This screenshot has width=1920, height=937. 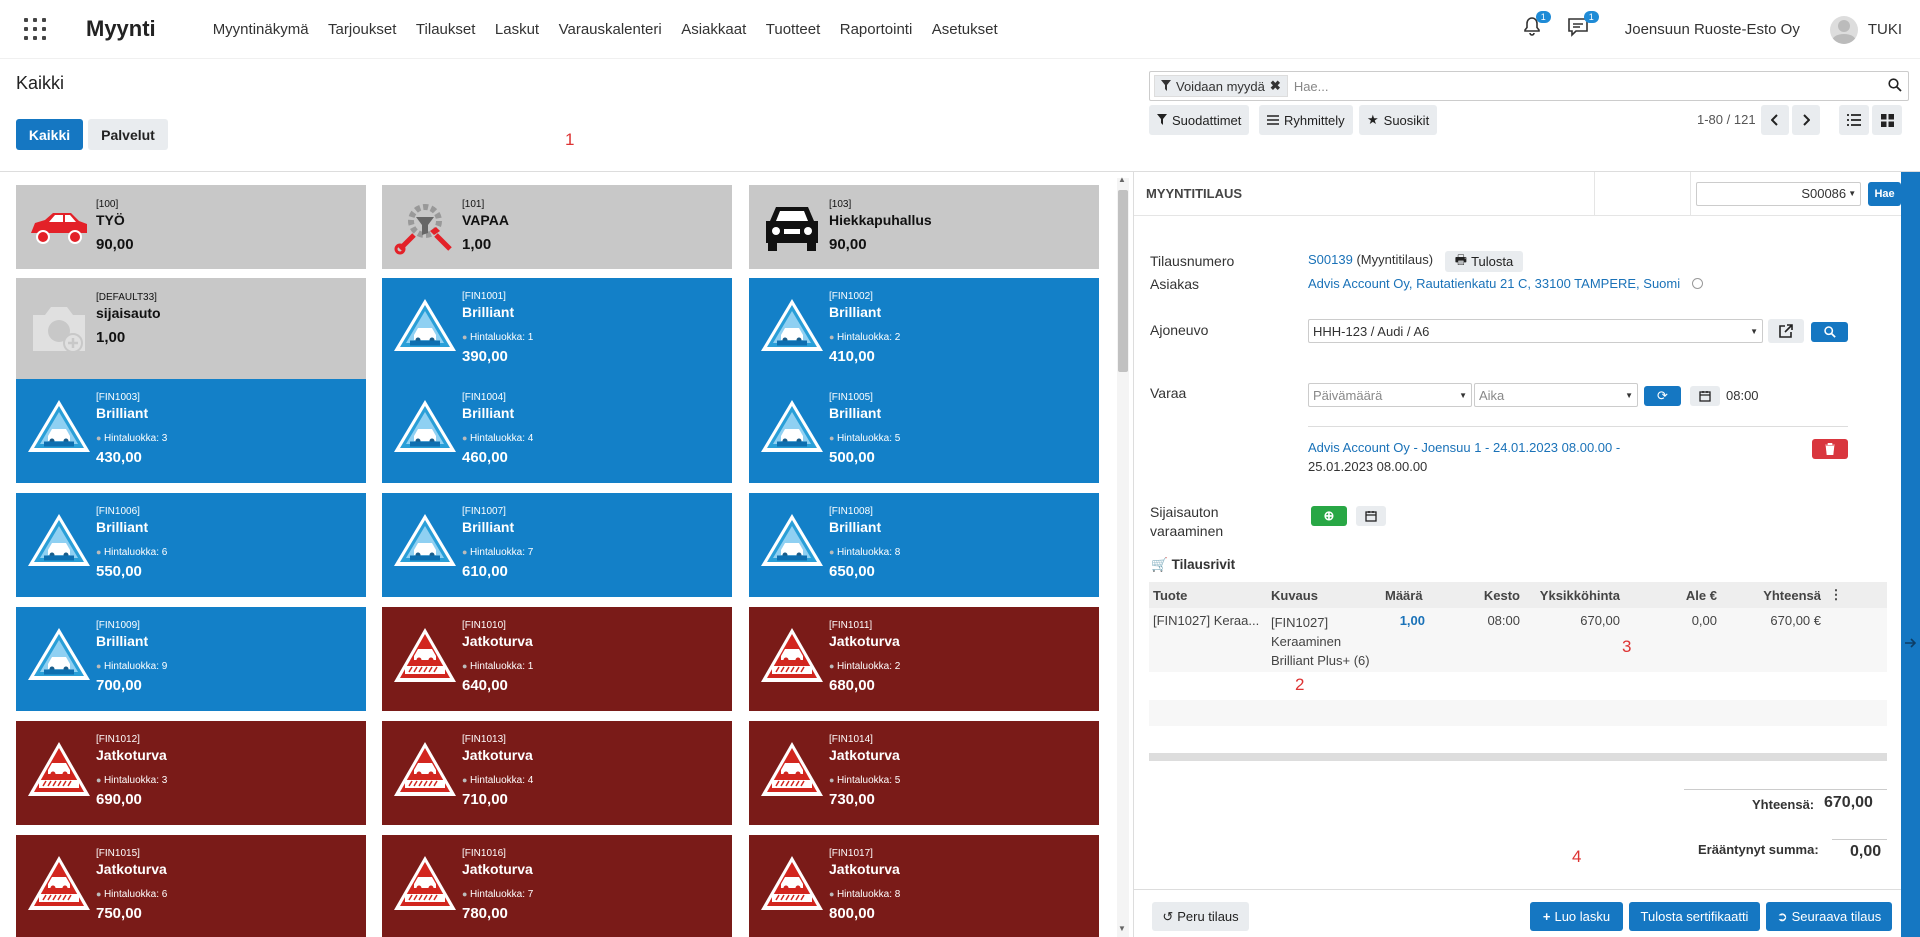 What do you see at coordinates (191, 330) in the screenshot?
I see `product-card: [DEFAULT33] sijaisauto 1,00` at bounding box center [191, 330].